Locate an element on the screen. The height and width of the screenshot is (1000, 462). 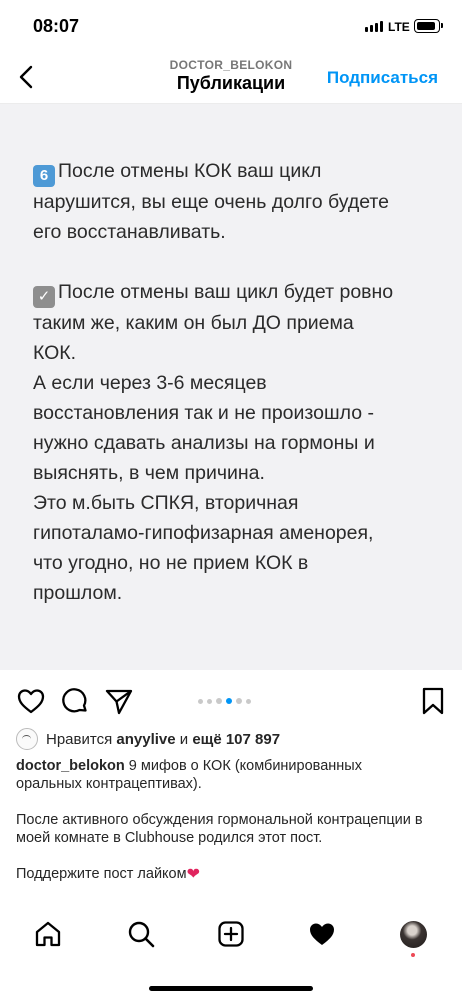
keycap-six-icon: 6 is located at coordinates (44, 176).